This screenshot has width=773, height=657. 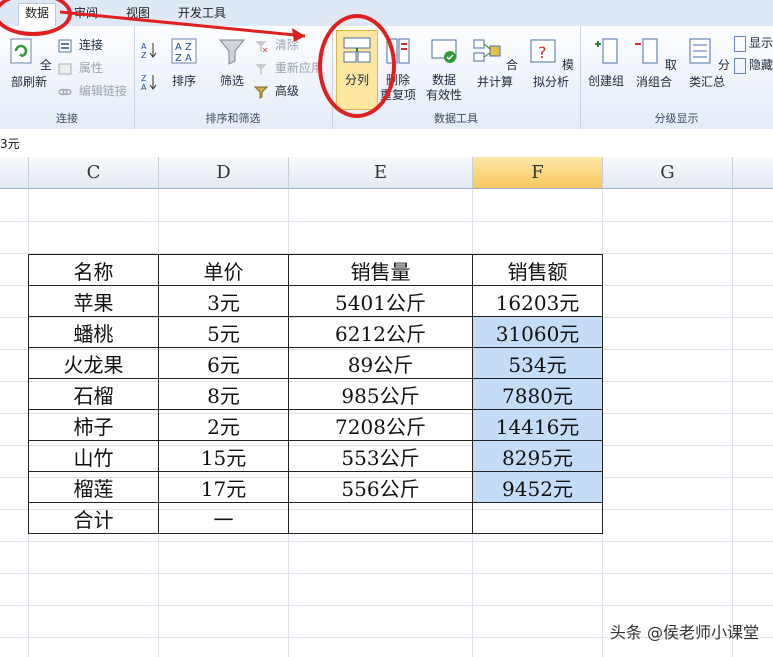 I want to click on table-row: 山竹 15元 553公斤 8295元, so click(x=315, y=456).